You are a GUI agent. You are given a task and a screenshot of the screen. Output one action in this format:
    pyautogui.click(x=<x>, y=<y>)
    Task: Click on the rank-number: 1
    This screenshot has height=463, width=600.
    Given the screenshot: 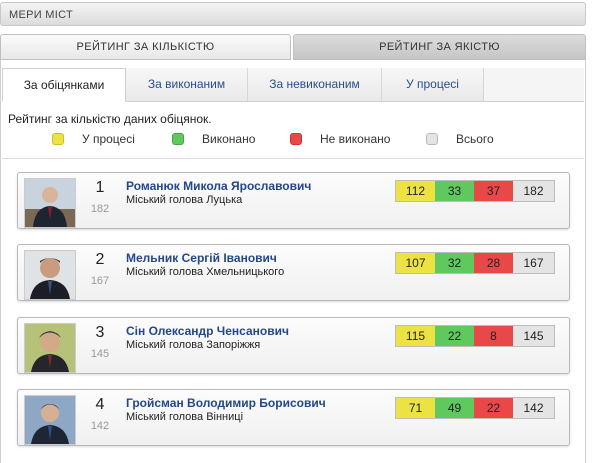 What is the action you would take?
    pyautogui.click(x=100, y=187)
    